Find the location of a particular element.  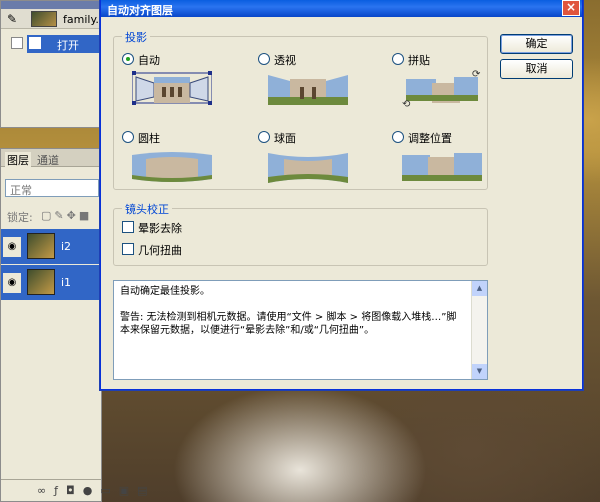

tab-layers: 图层 is located at coordinates (18, 160).